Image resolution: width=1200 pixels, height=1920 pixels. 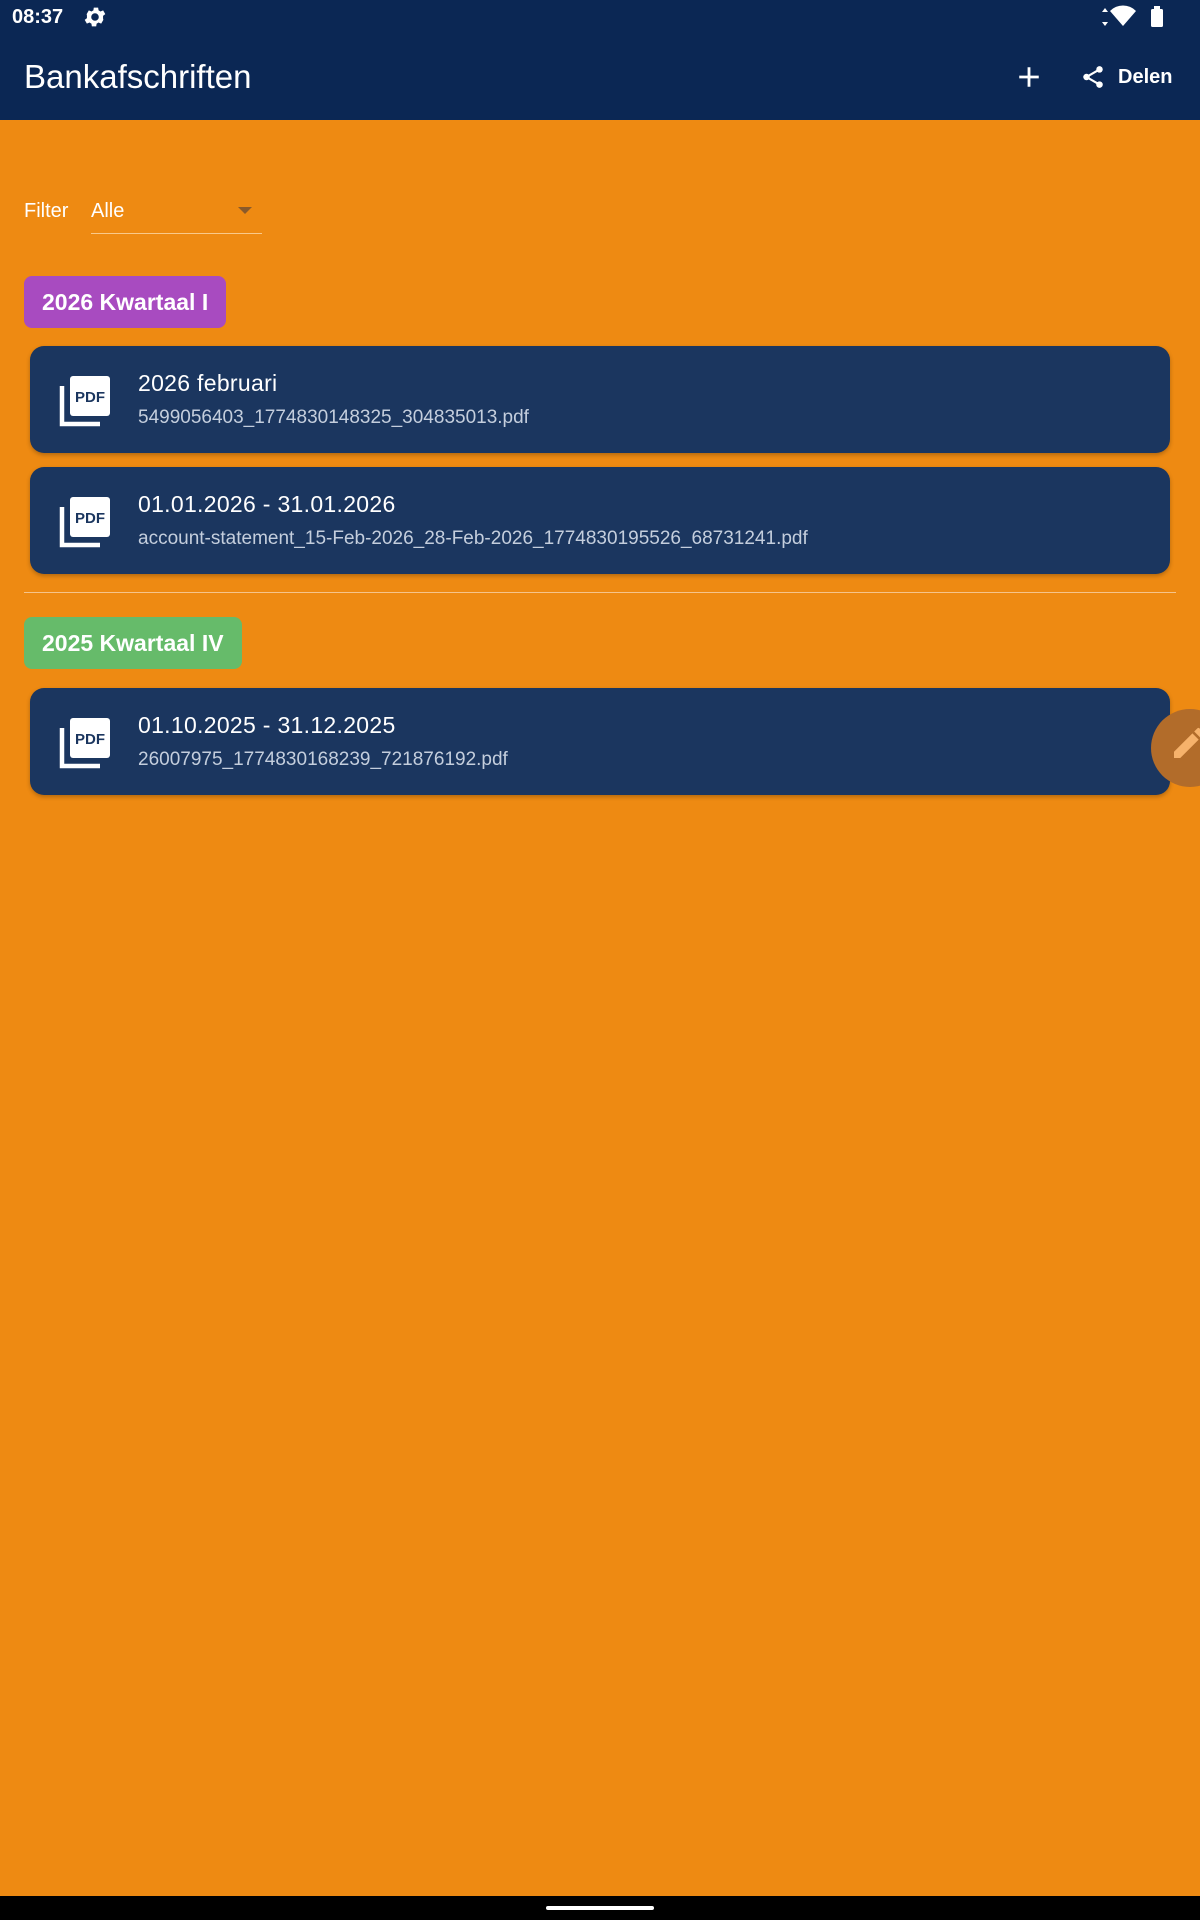 What do you see at coordinates (245, 210) in the screenshot?
I see `caret-down-icon` at bounding box center [245, 210].